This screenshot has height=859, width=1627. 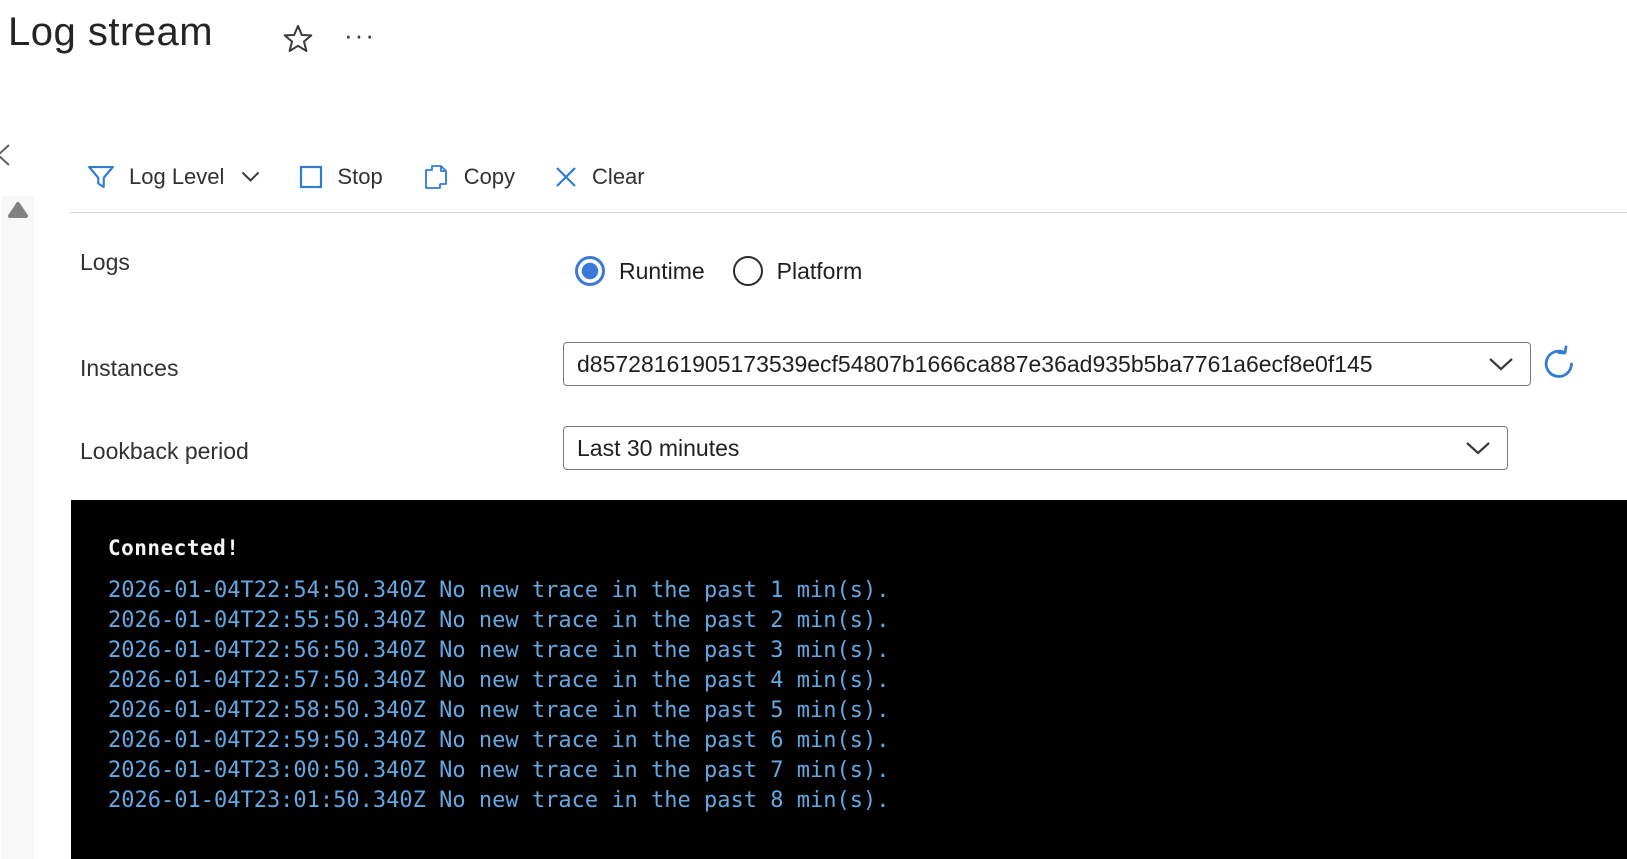 I want to click on logs-radio-option: Runtime, so click(x=640, y=271).